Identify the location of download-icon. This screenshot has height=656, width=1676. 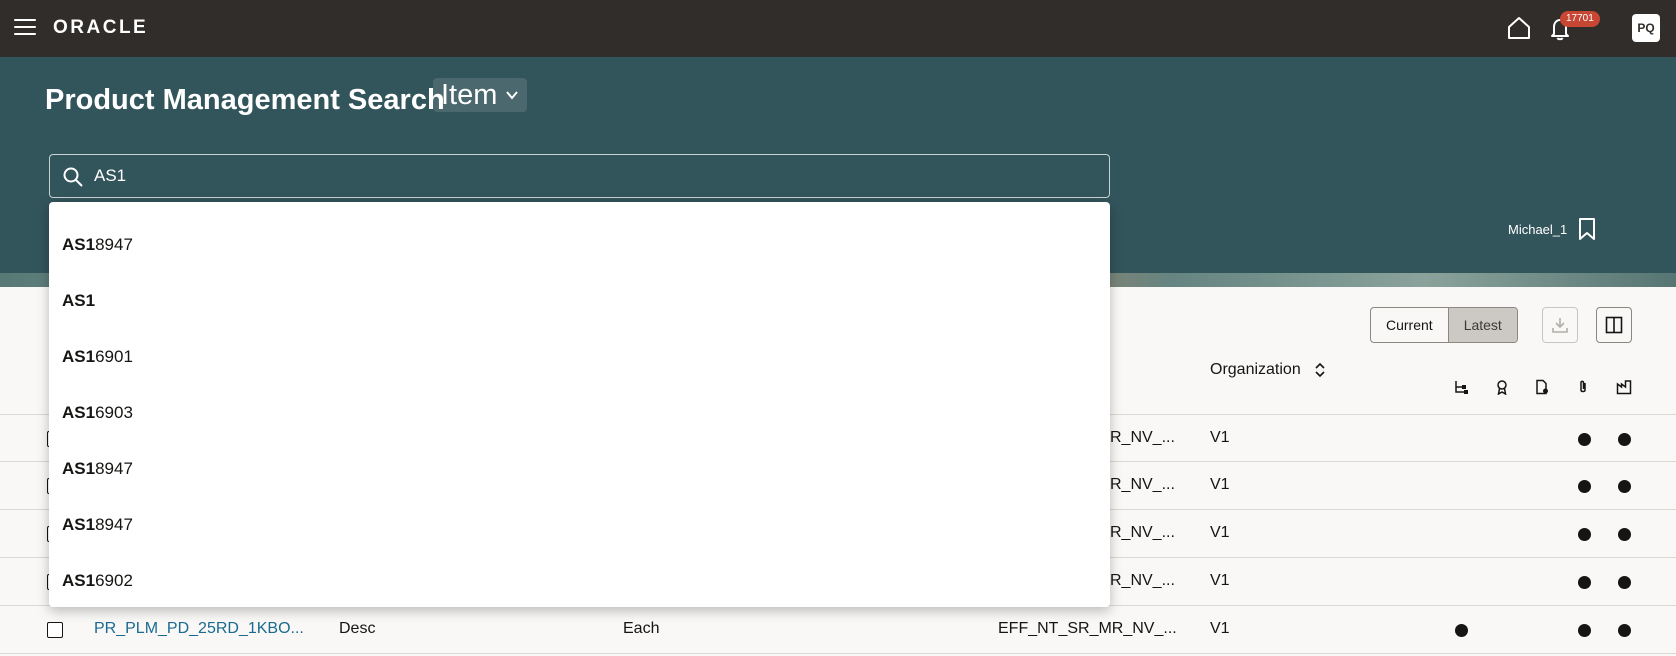
(1560, 325).